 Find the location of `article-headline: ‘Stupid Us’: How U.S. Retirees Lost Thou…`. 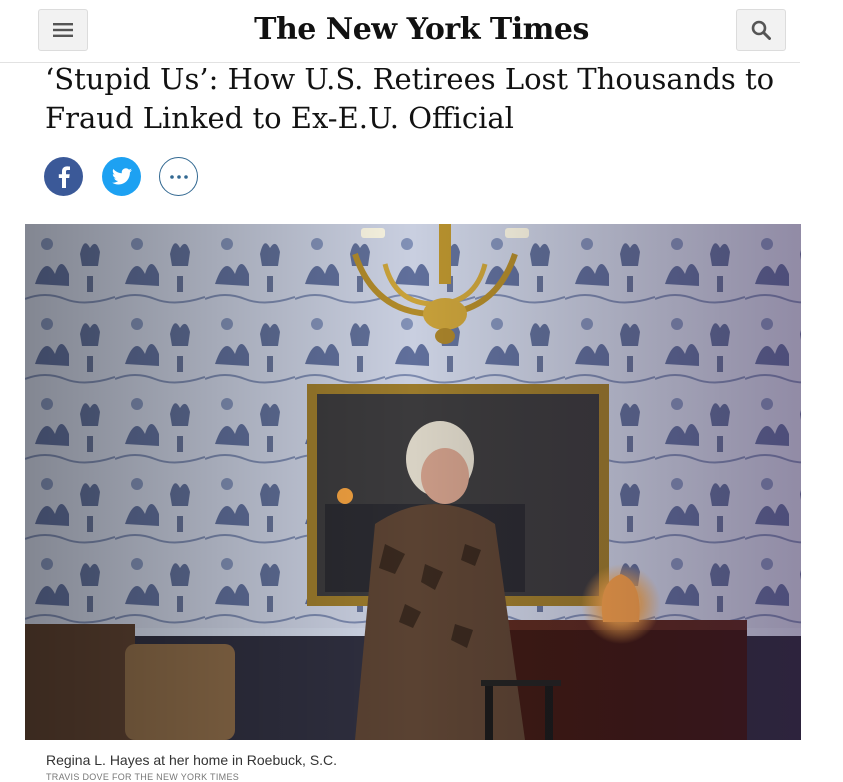

article-headline: ‘Stupid Us’: How U.S. Retirees Lost Thou… is located at coordinates (410, 98).